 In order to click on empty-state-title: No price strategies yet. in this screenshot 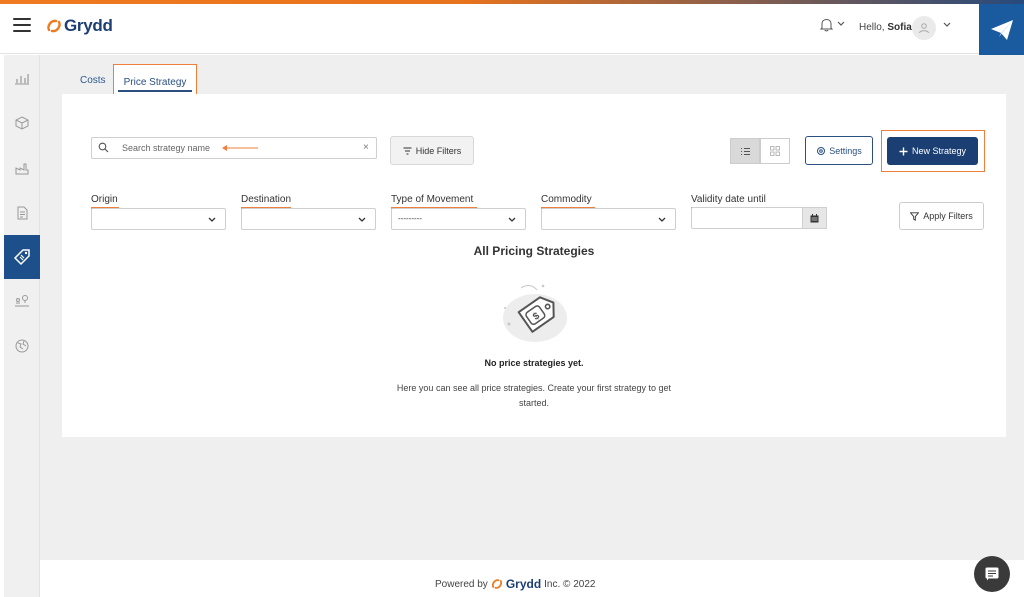, I will do `click(534, 363)`.